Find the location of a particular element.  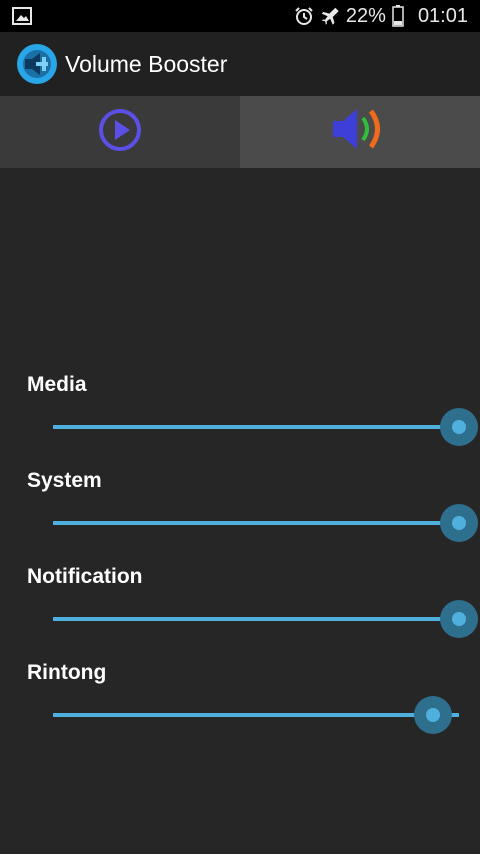

slider-track-ringtone is located at coordinates (256, 715).